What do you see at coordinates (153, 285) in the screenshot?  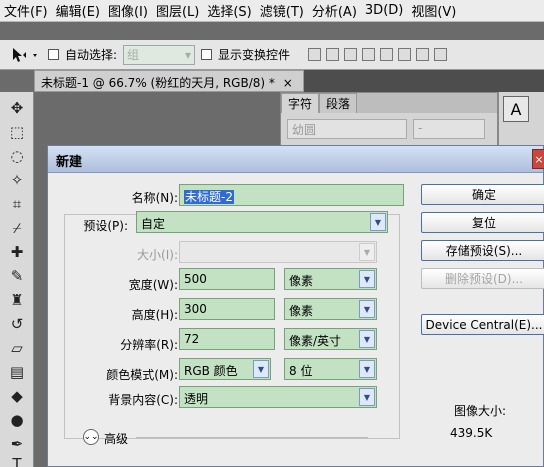 I see `width-label: 宽度(W):` at bounding box center [153, 285].